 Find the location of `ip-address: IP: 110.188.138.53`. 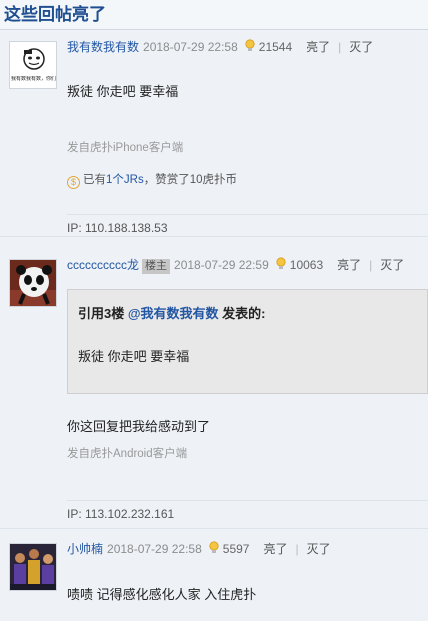

ip-address: IP: 110.188.138.53 is located at coordinates (247, 224).